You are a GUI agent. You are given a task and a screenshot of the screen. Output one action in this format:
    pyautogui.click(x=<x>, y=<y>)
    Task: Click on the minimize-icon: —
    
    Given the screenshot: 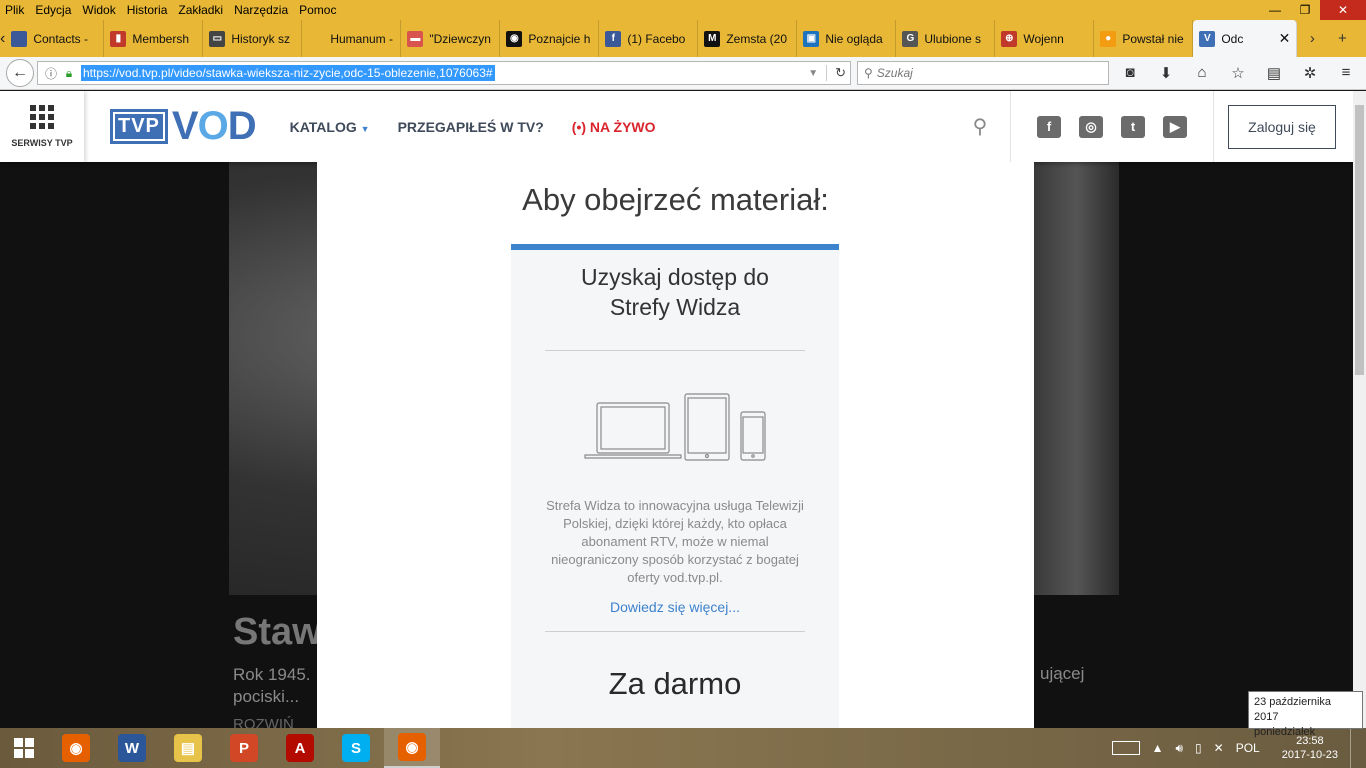 What is the action you would take?
    pyautogui.click(x=1275, y=10)
    